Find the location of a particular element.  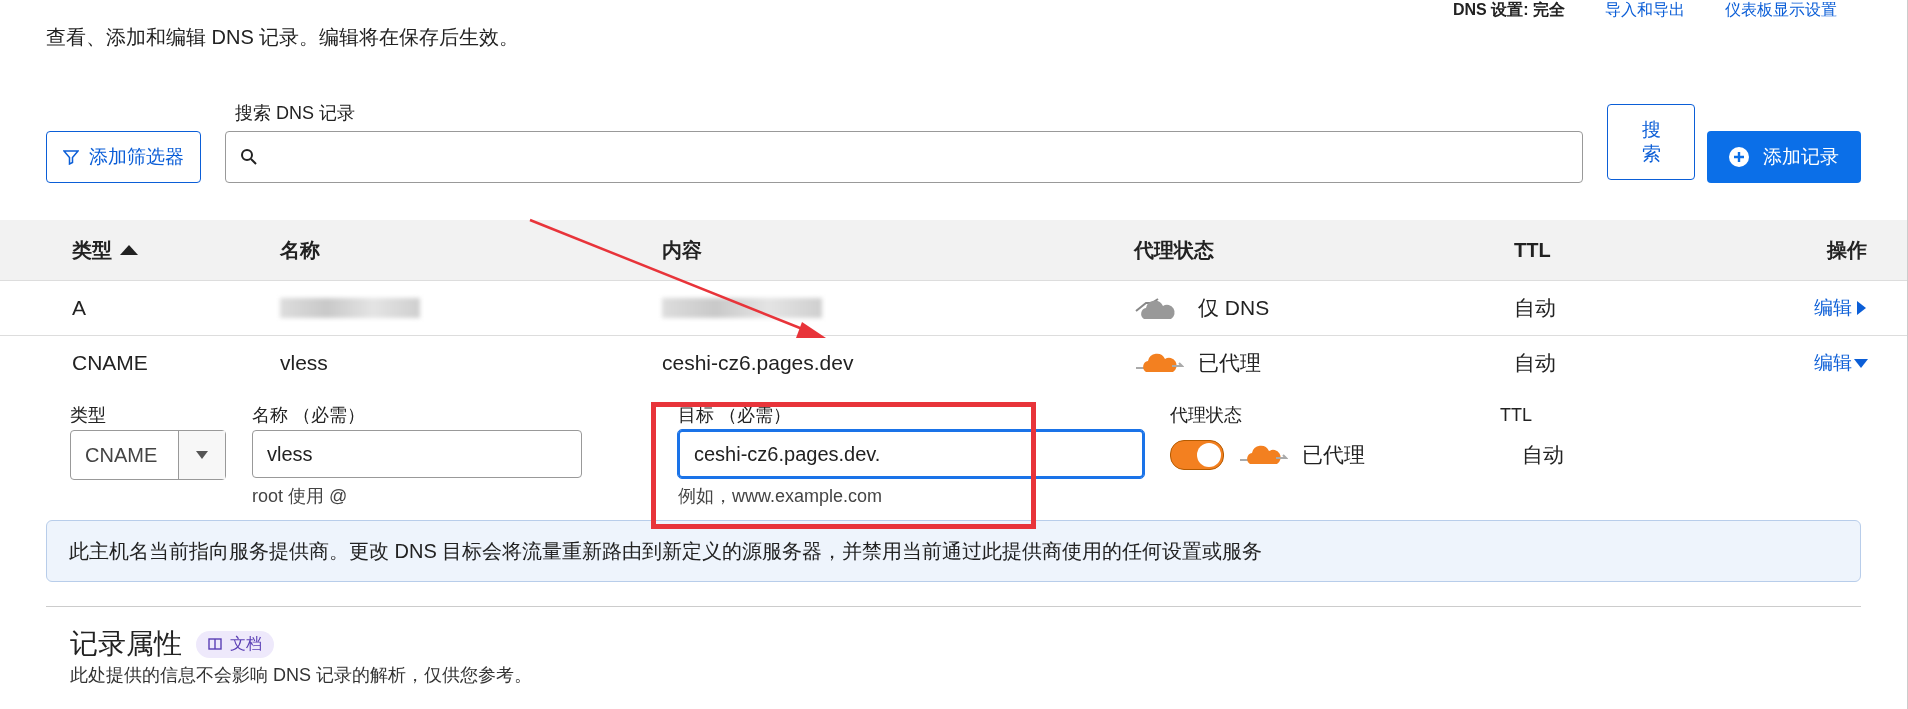

table-cell: ceshi-cz6.pages.dev is located at coordinates (758, 363).